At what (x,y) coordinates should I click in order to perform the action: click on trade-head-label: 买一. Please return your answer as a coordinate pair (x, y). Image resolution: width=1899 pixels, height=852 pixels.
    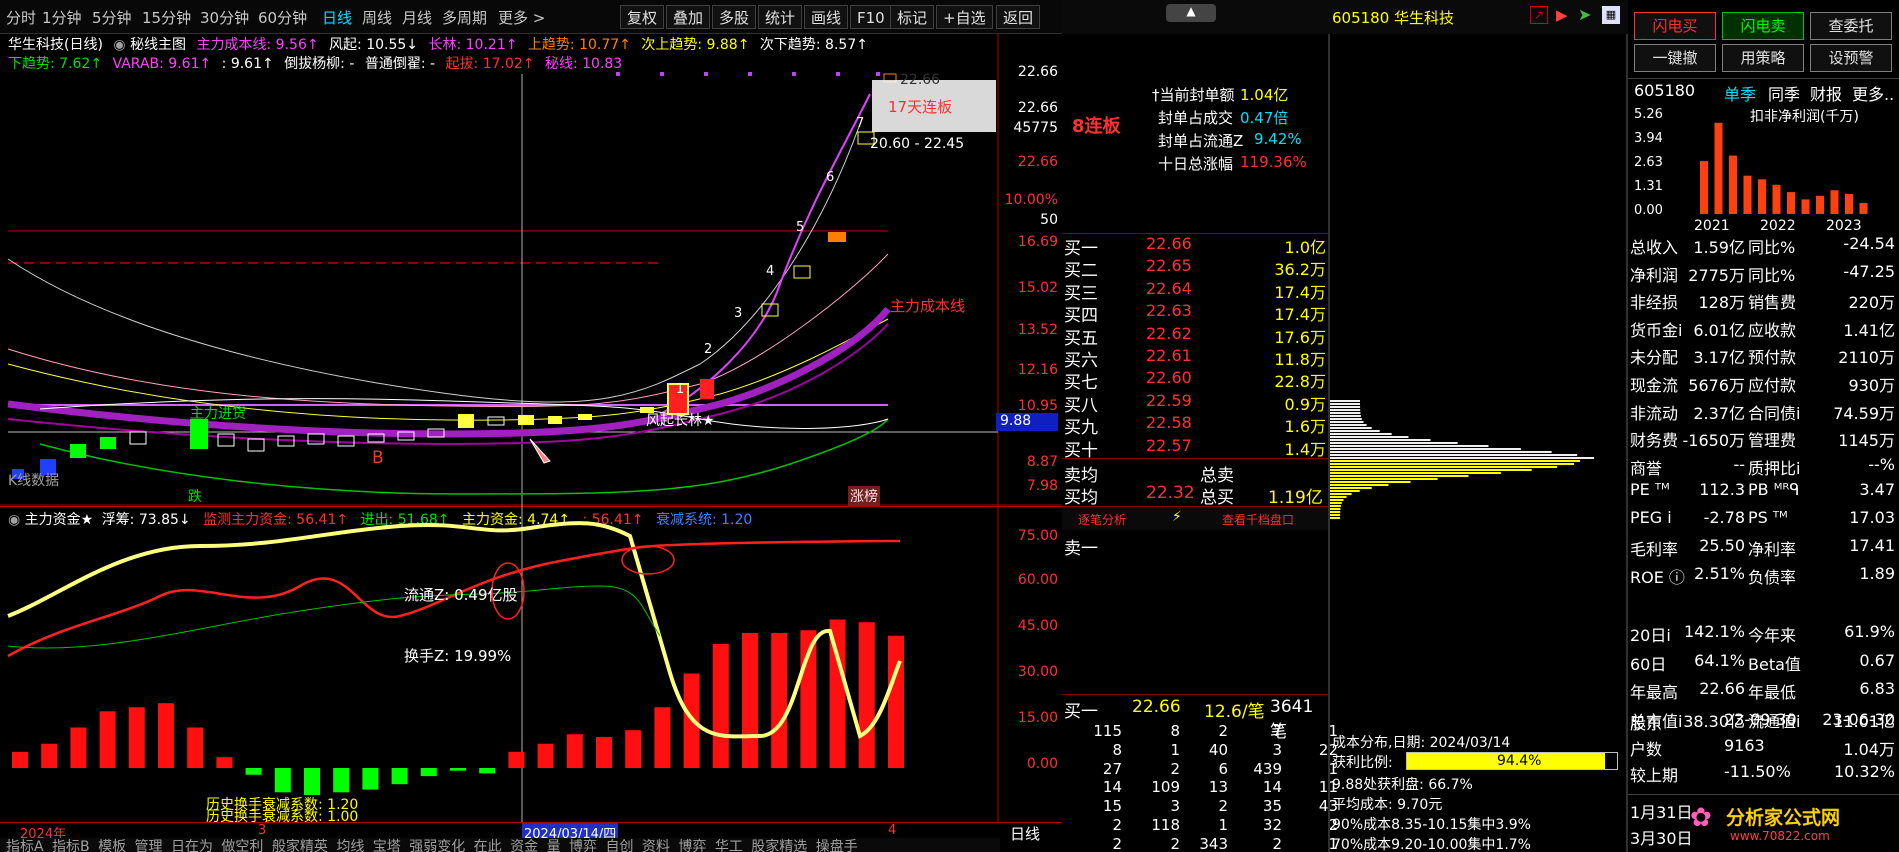
    Looking at the image, I should click on (1081, 712).